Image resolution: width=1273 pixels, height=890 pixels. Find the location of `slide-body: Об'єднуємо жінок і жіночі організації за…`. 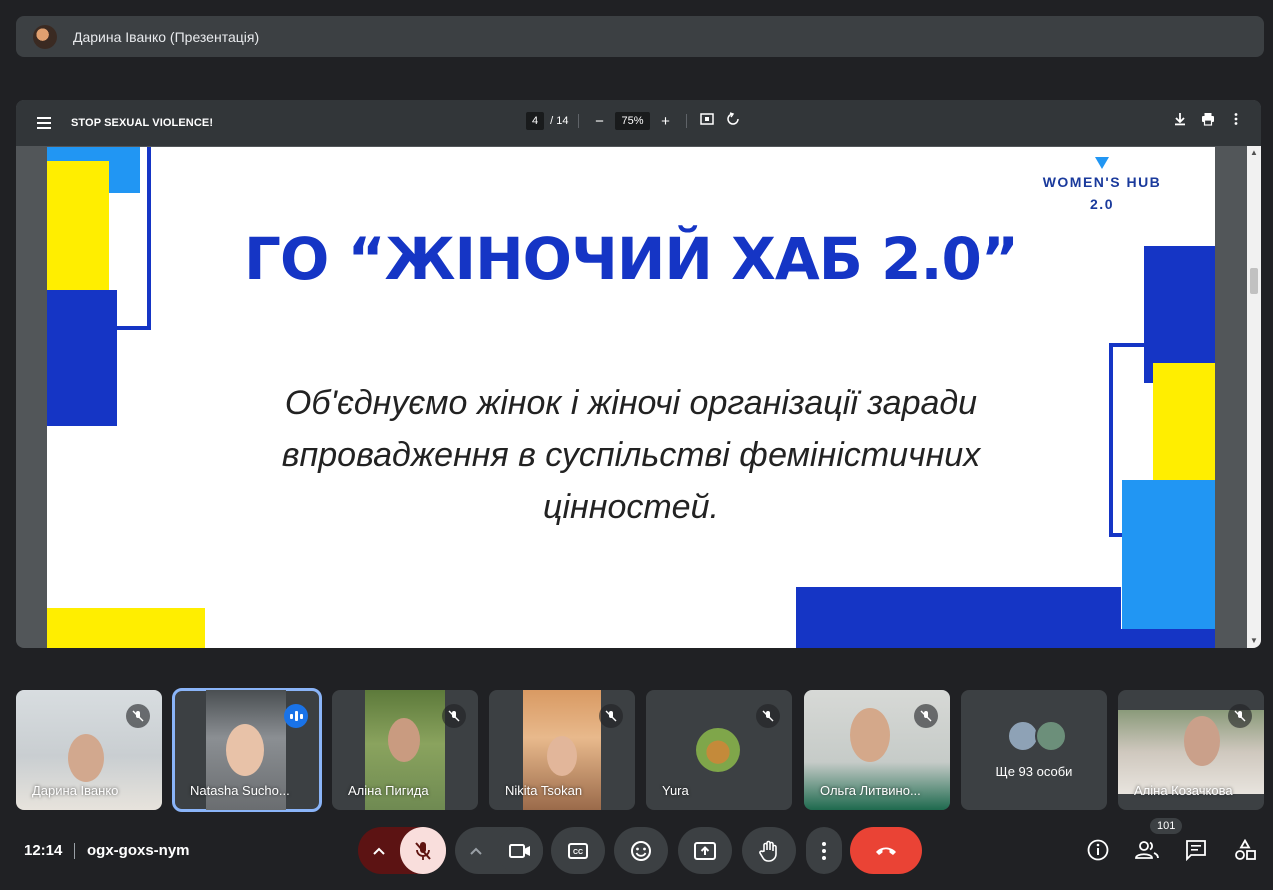

slide-body: Об'єднуємо жінок і жіночі організації за… is located at coordinates (631, 455).